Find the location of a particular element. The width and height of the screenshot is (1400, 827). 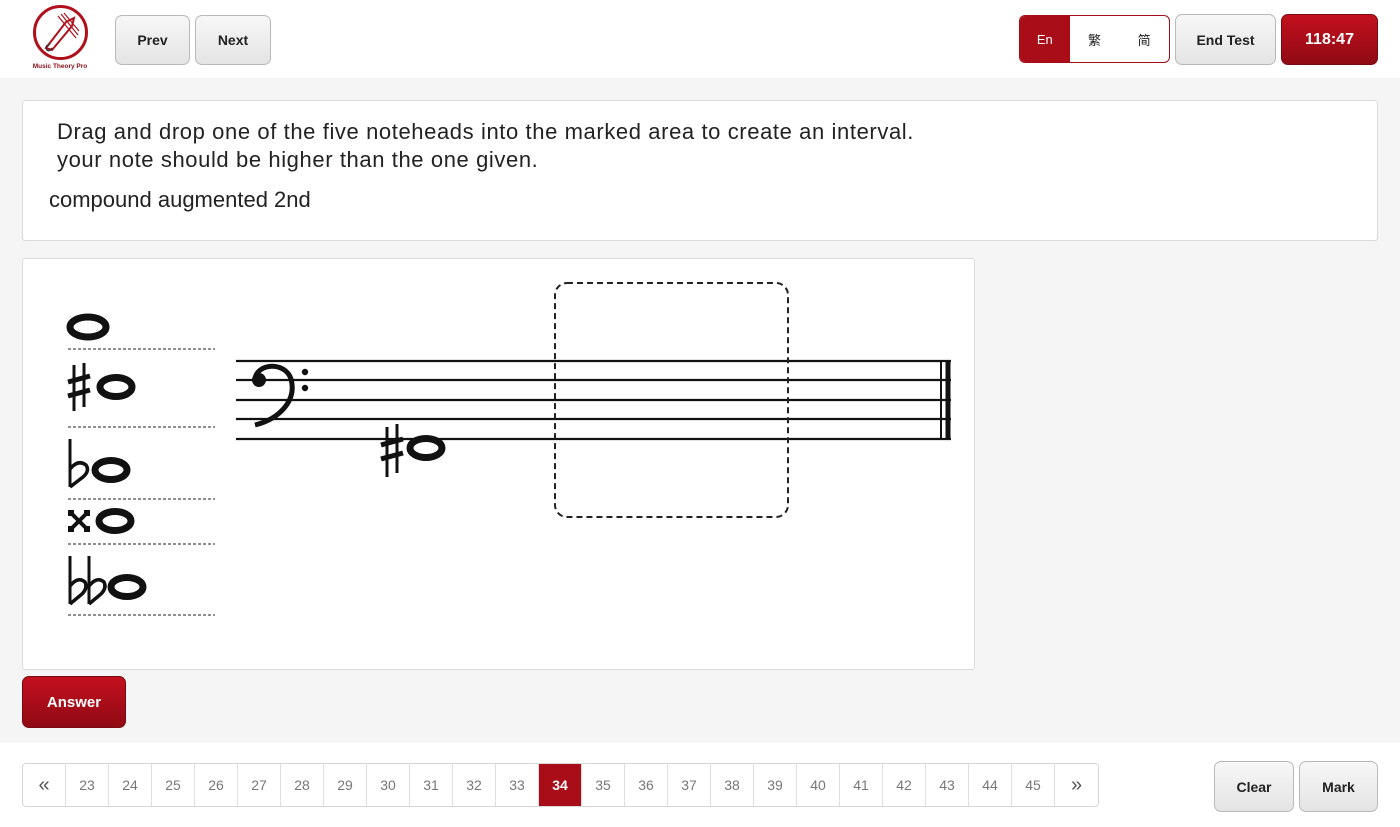

page-30: 30 is located at coordinates (388, 785).